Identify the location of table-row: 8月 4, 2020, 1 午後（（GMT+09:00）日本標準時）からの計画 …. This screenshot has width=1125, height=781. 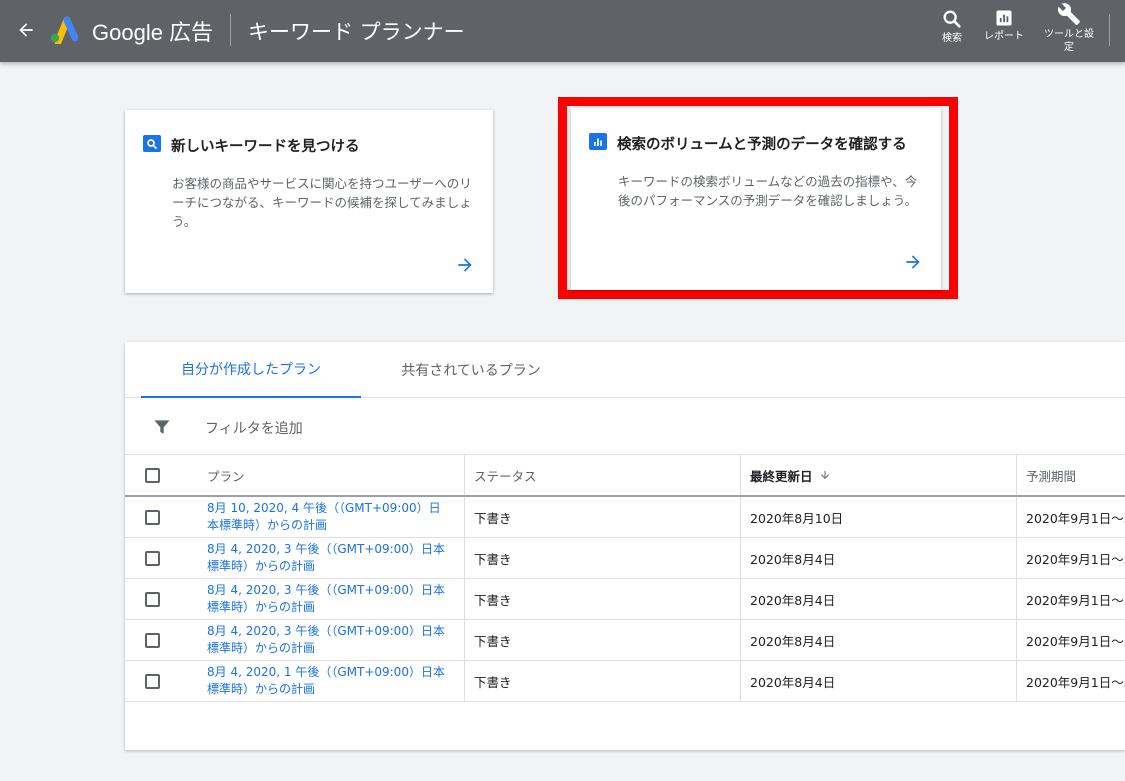
(625, 681).